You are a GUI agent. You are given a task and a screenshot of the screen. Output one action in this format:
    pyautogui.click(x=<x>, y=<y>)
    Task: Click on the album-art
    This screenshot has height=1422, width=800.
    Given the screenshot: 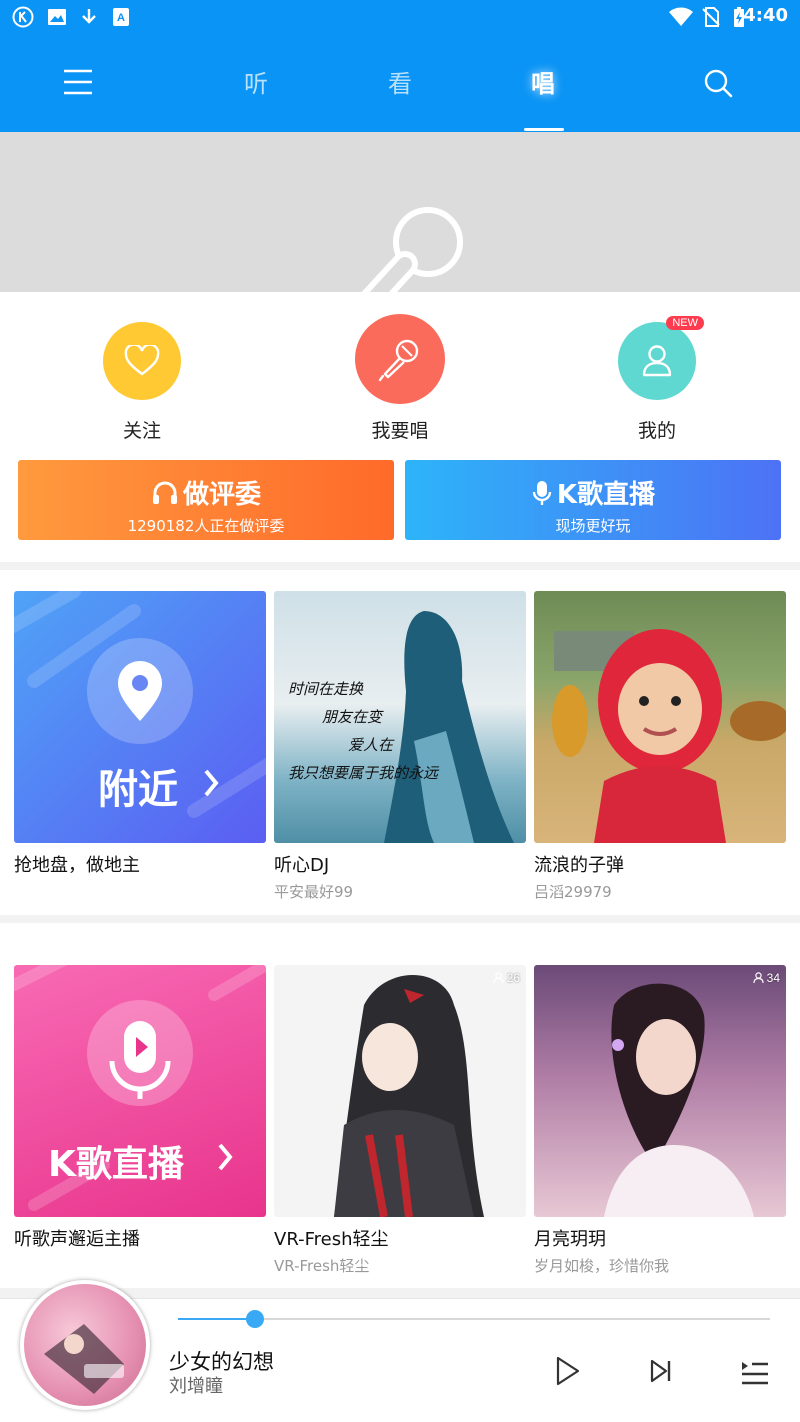 What is the action you would take?
    pyautogui.click(x=85, y=1345)
    